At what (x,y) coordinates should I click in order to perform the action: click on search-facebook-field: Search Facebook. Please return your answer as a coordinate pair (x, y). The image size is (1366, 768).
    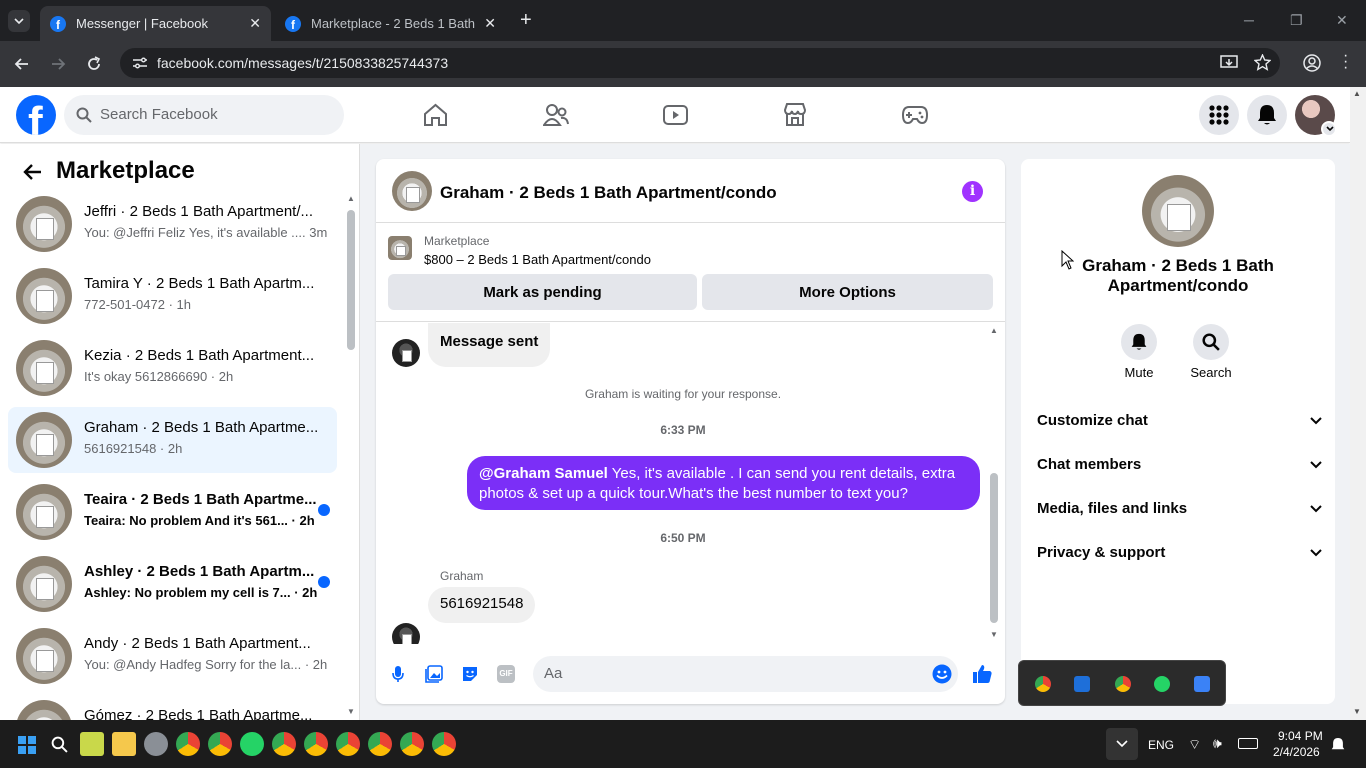
    Looking at the image, I should click on (204, 115).